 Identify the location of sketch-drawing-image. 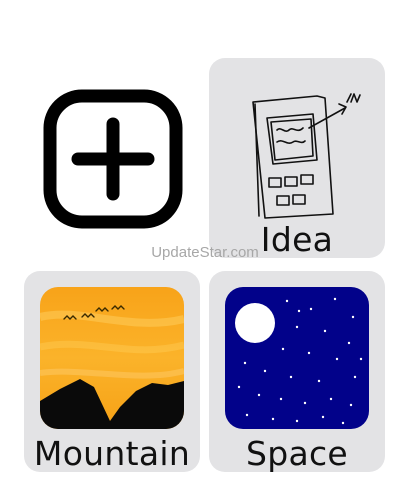
(306, 156).